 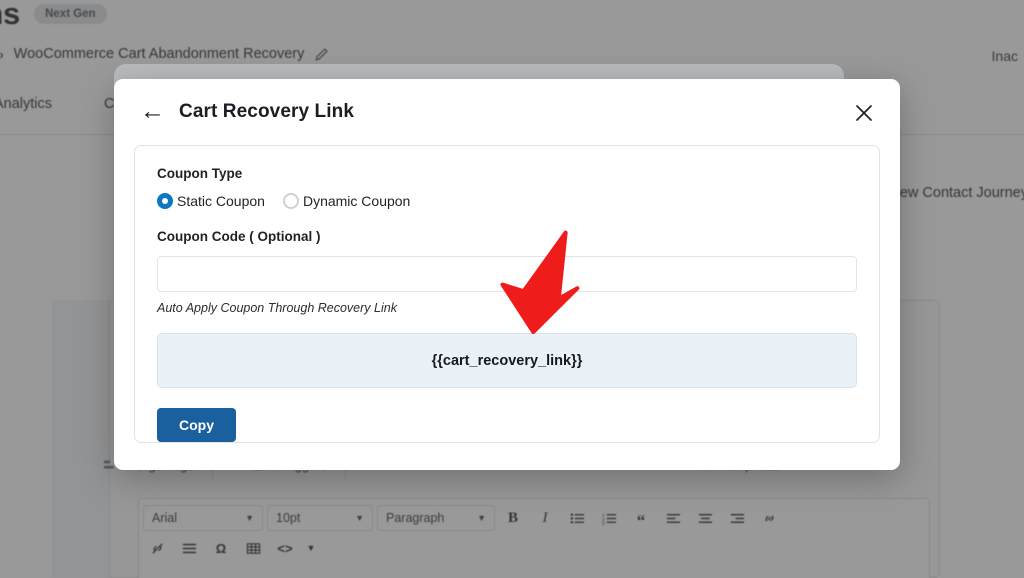 I want to click on close-icon, so click(x=864, y=113).